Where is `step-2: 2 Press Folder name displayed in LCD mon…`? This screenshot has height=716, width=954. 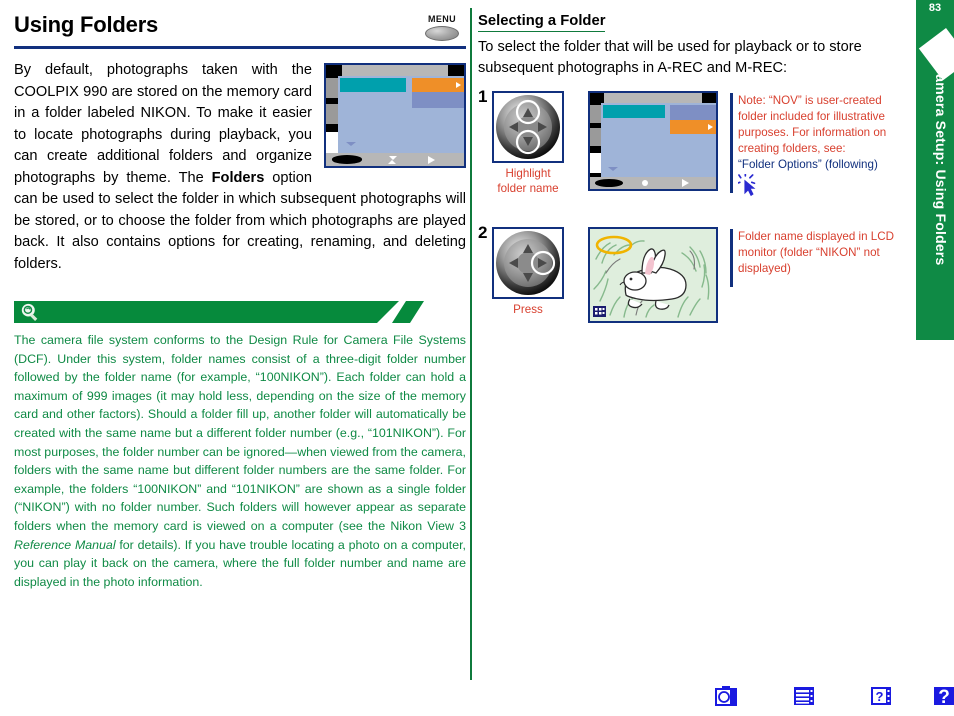
step-2: 2 Press Folder name displayed in LCD mon… is located at coordinates (699, 284).